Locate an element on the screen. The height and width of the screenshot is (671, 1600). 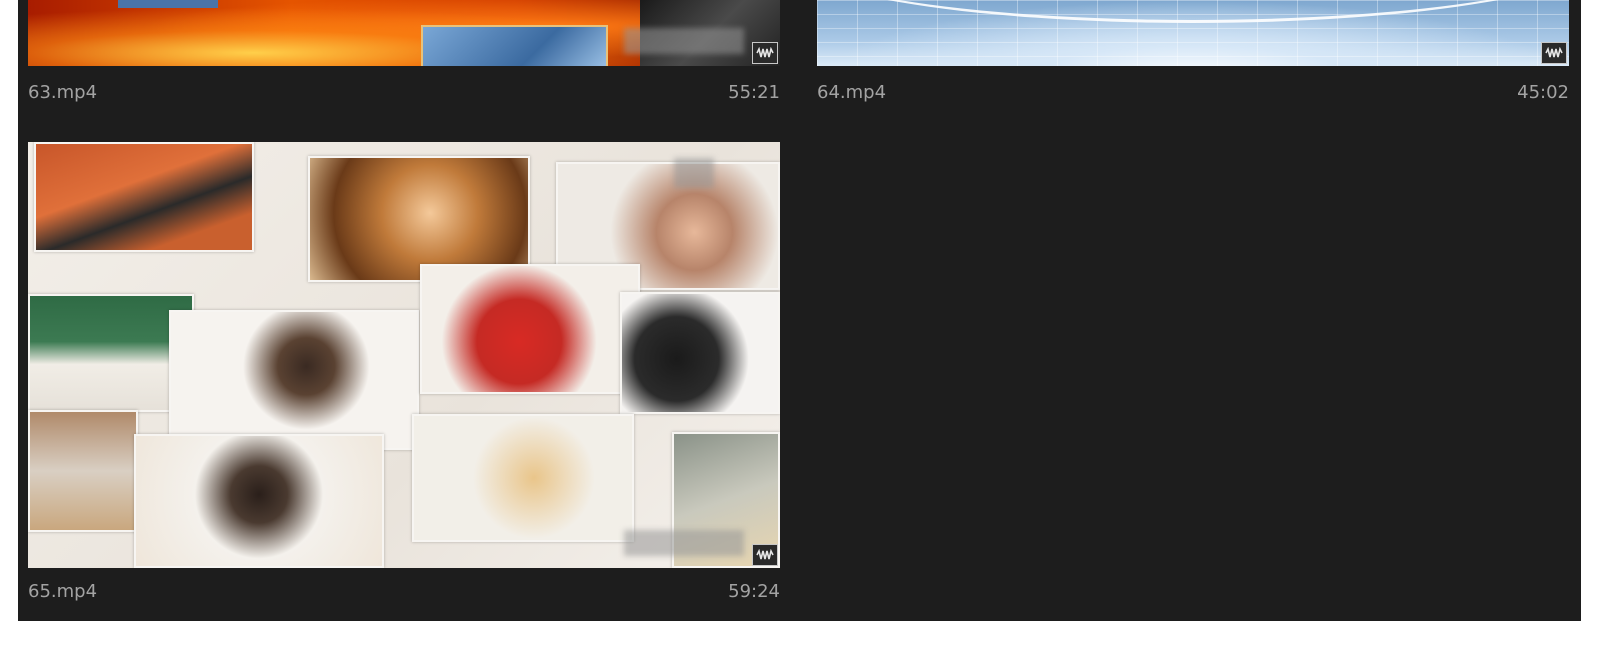
clip-duration: 55:21 is located at coordinates (754, 92).